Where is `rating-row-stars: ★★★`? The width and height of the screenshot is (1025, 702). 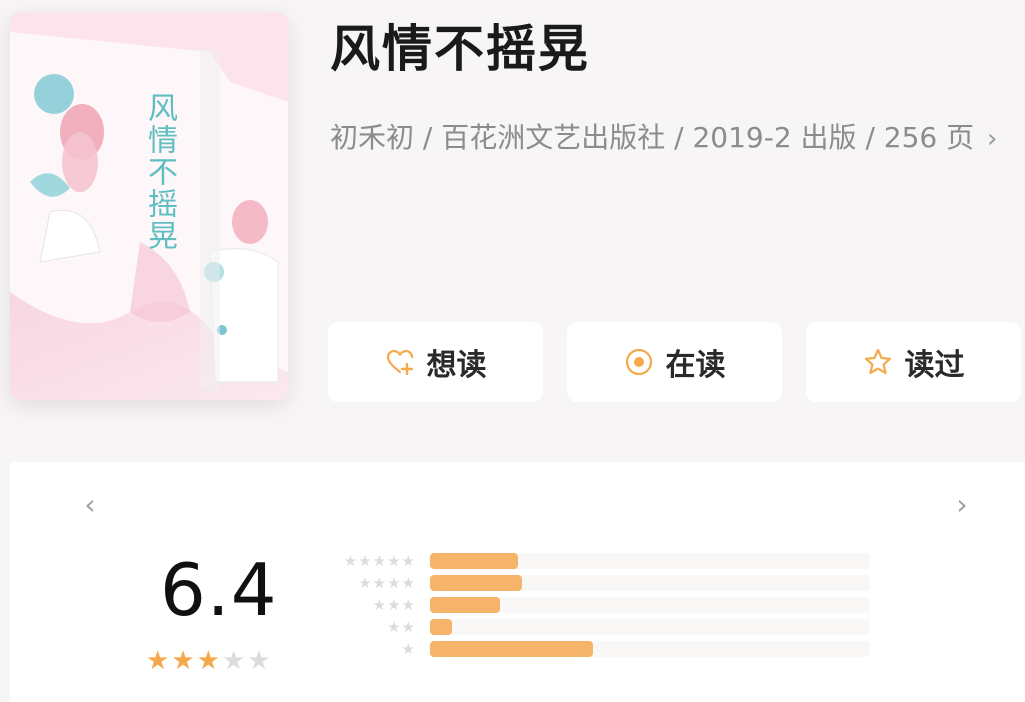 rating-row-stars: ★★★ is located at coordinates (394, 605).